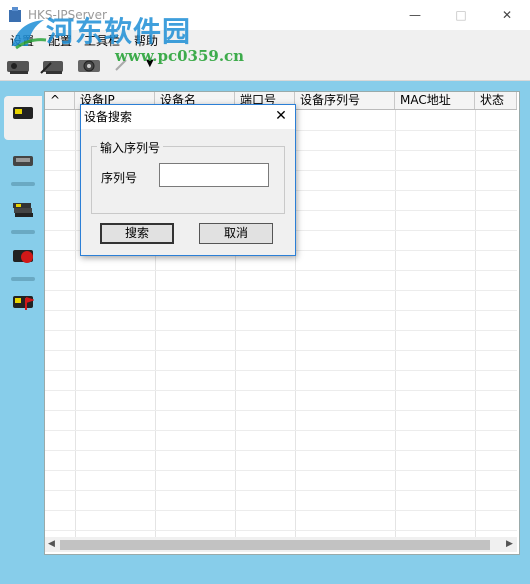 This screenshot has height=584, width=530. I want to click on watermark-url: www.pc0359.cn, so click(180, 56).